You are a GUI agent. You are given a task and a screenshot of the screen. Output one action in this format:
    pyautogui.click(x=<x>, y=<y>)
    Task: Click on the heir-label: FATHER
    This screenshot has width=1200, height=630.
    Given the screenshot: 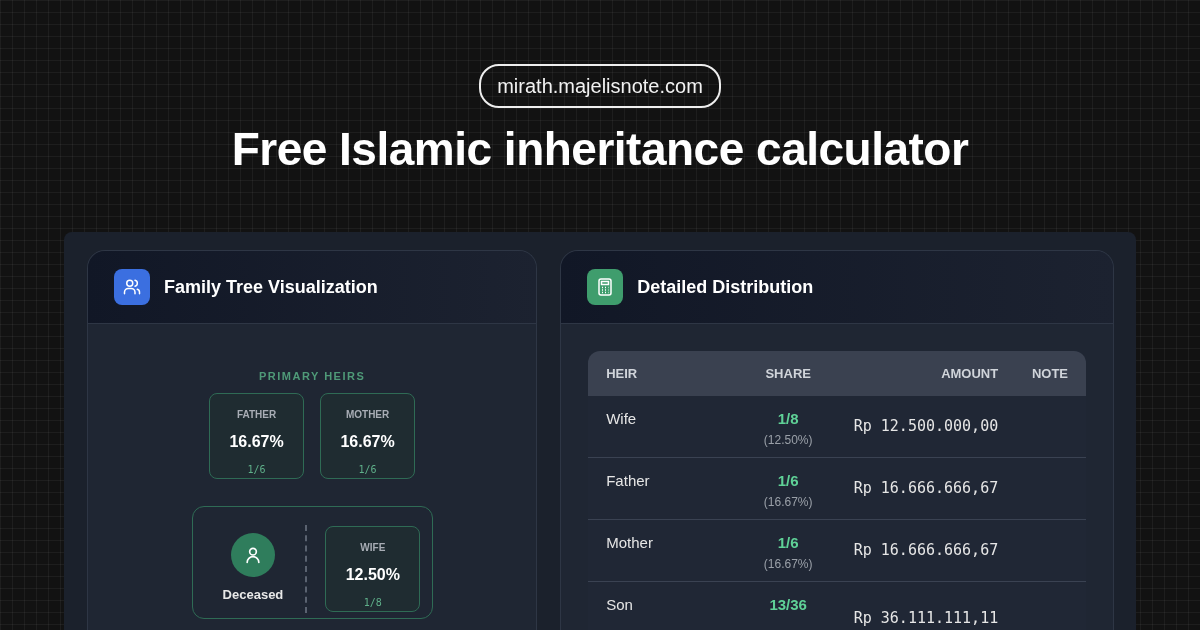 What is the action you would take?
    pyautogui.click(x=256, y=414)
    